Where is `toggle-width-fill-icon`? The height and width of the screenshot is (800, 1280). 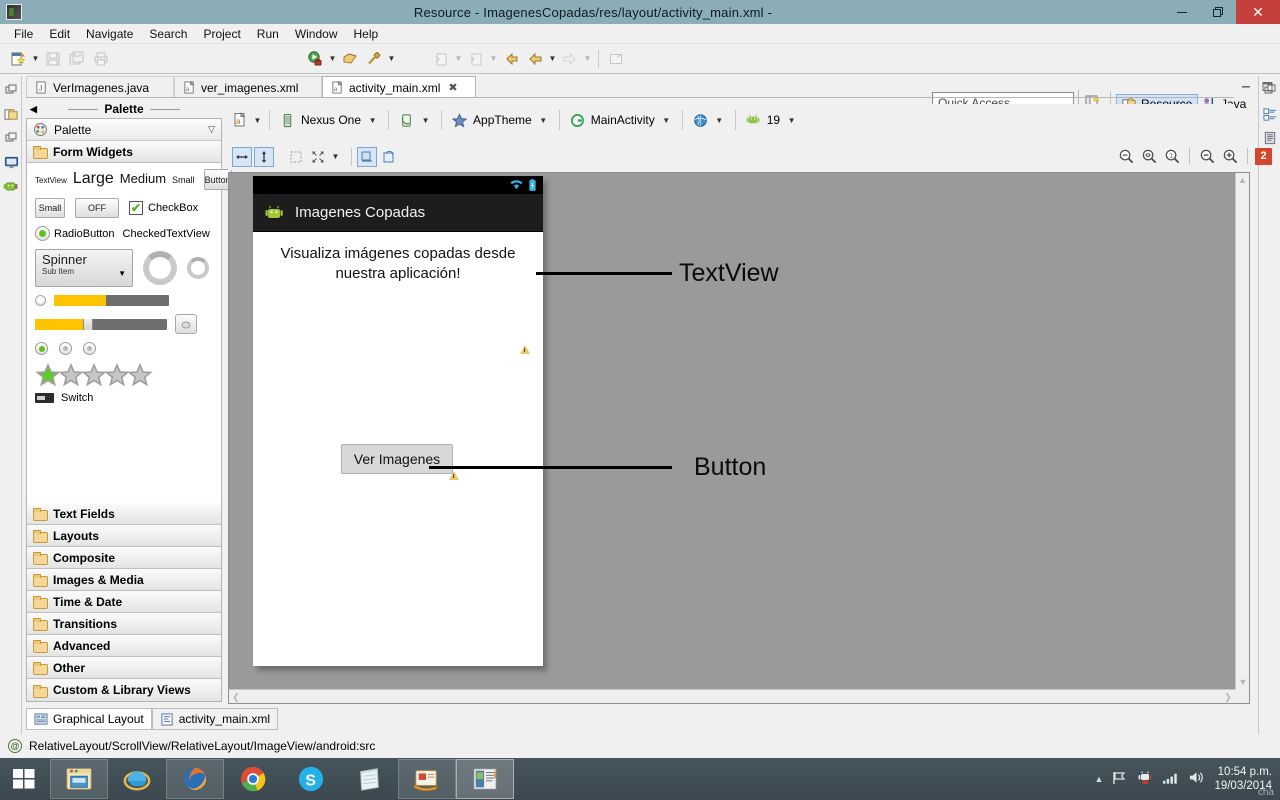
toggle-width-fill-icon is located at coordinates (242, 156).